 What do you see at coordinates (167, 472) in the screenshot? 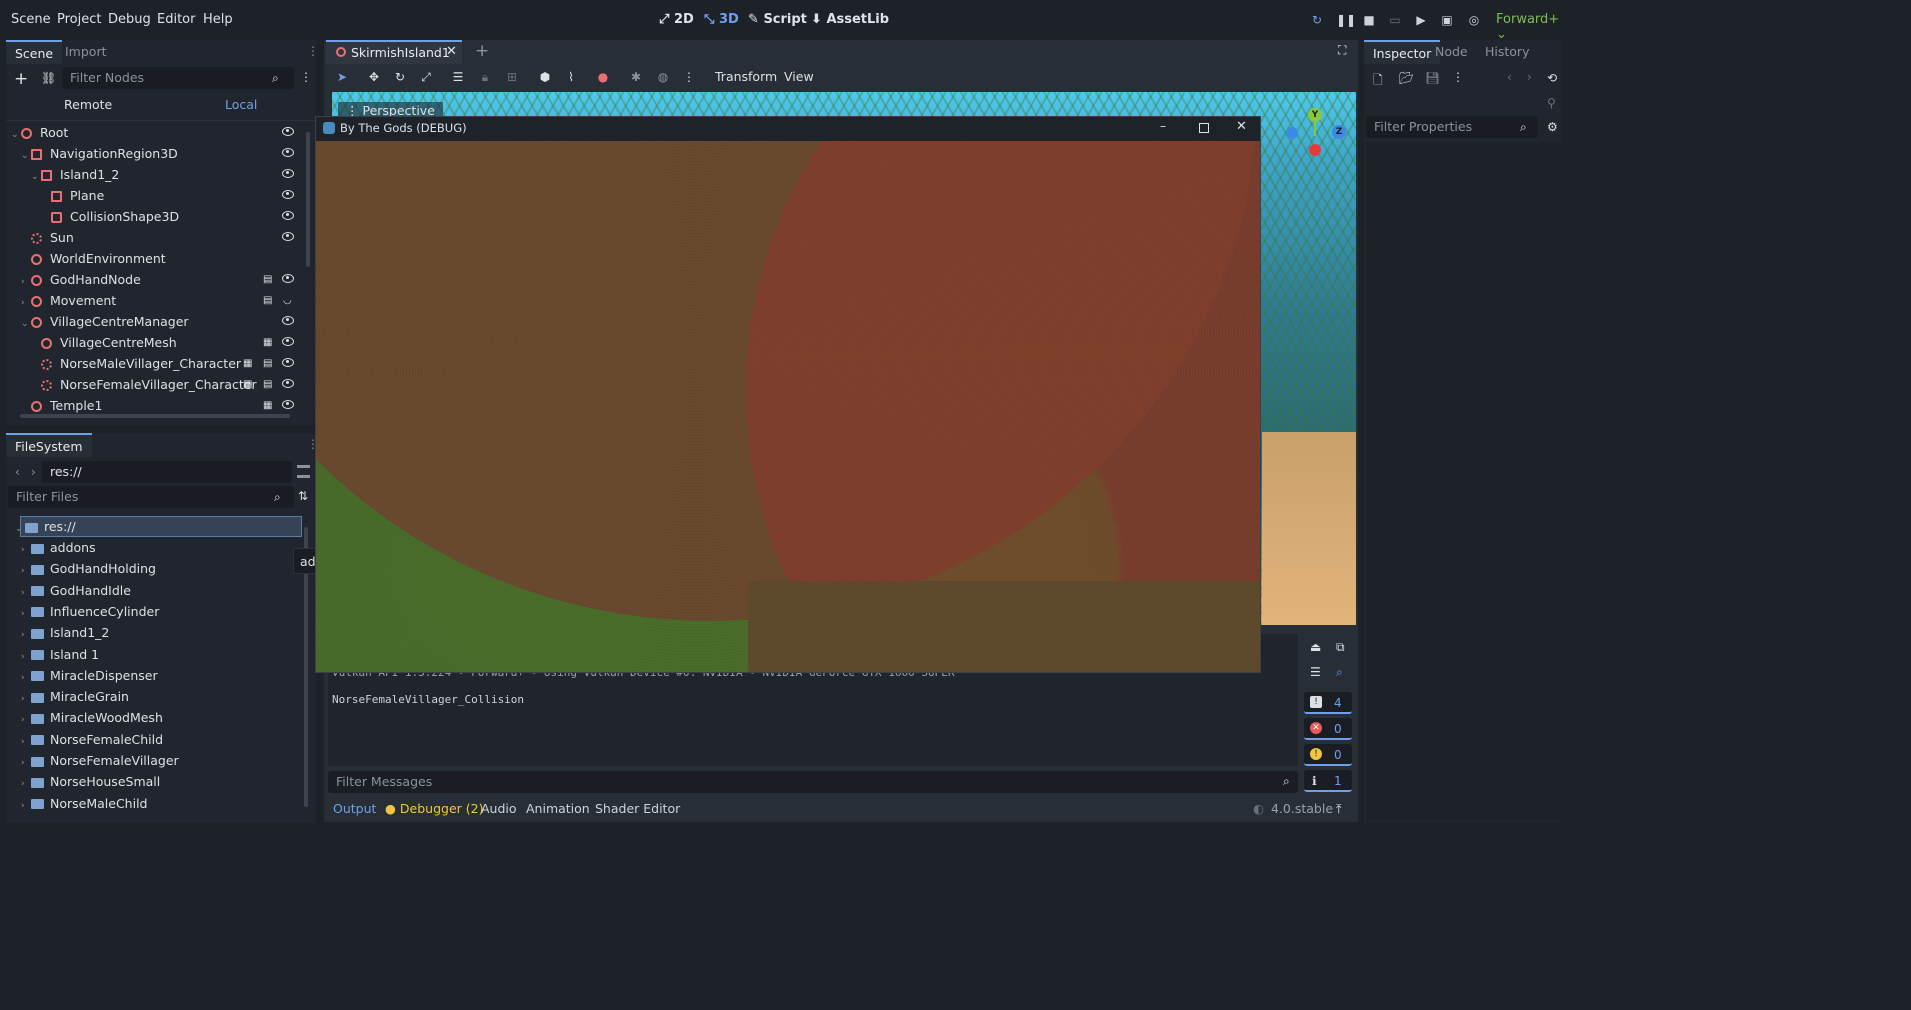
I see `path-field: res://` at bounding box center [167, 472].